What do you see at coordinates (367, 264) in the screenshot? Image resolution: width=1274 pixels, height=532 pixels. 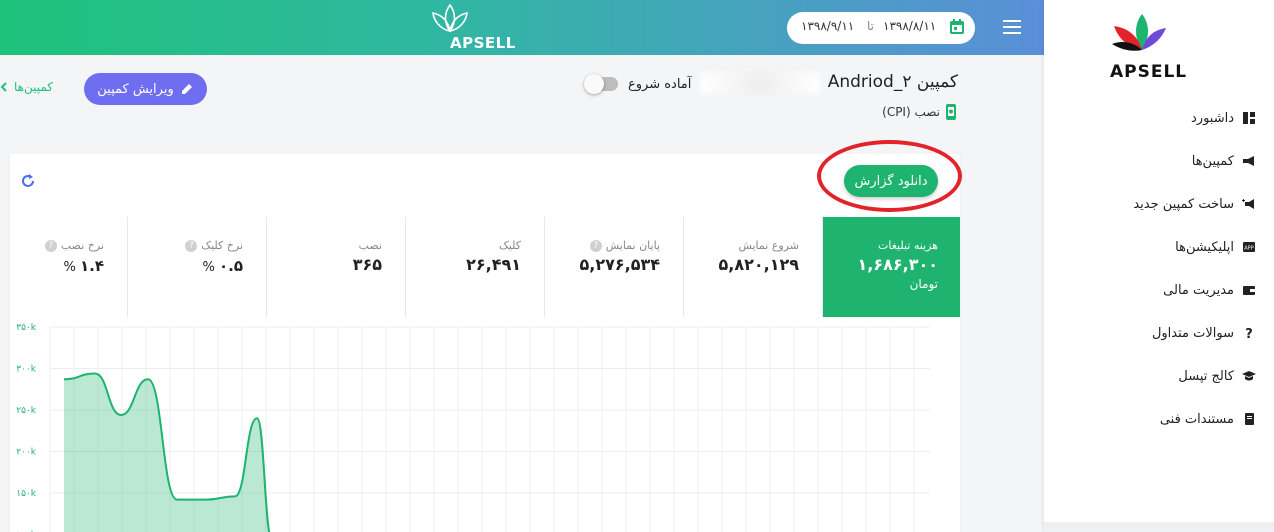 I see `stat-value: ۳۶۵` at bounding box center [367, 264].